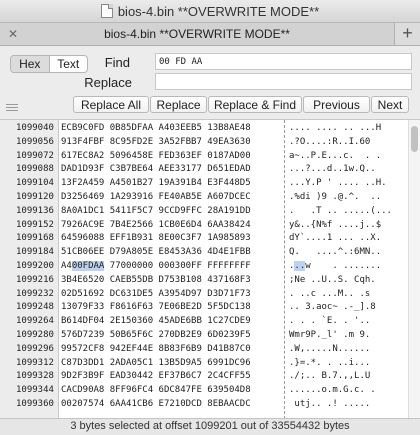 Image resolution: width=420 pixels, height=435 pixels. What do you see at coordinates (156, 336) in the screenshot?
I see `row-hex: 576D7239 50B65F6C 270DB2E9 6D0239F5` at bounding box center [156, 336].